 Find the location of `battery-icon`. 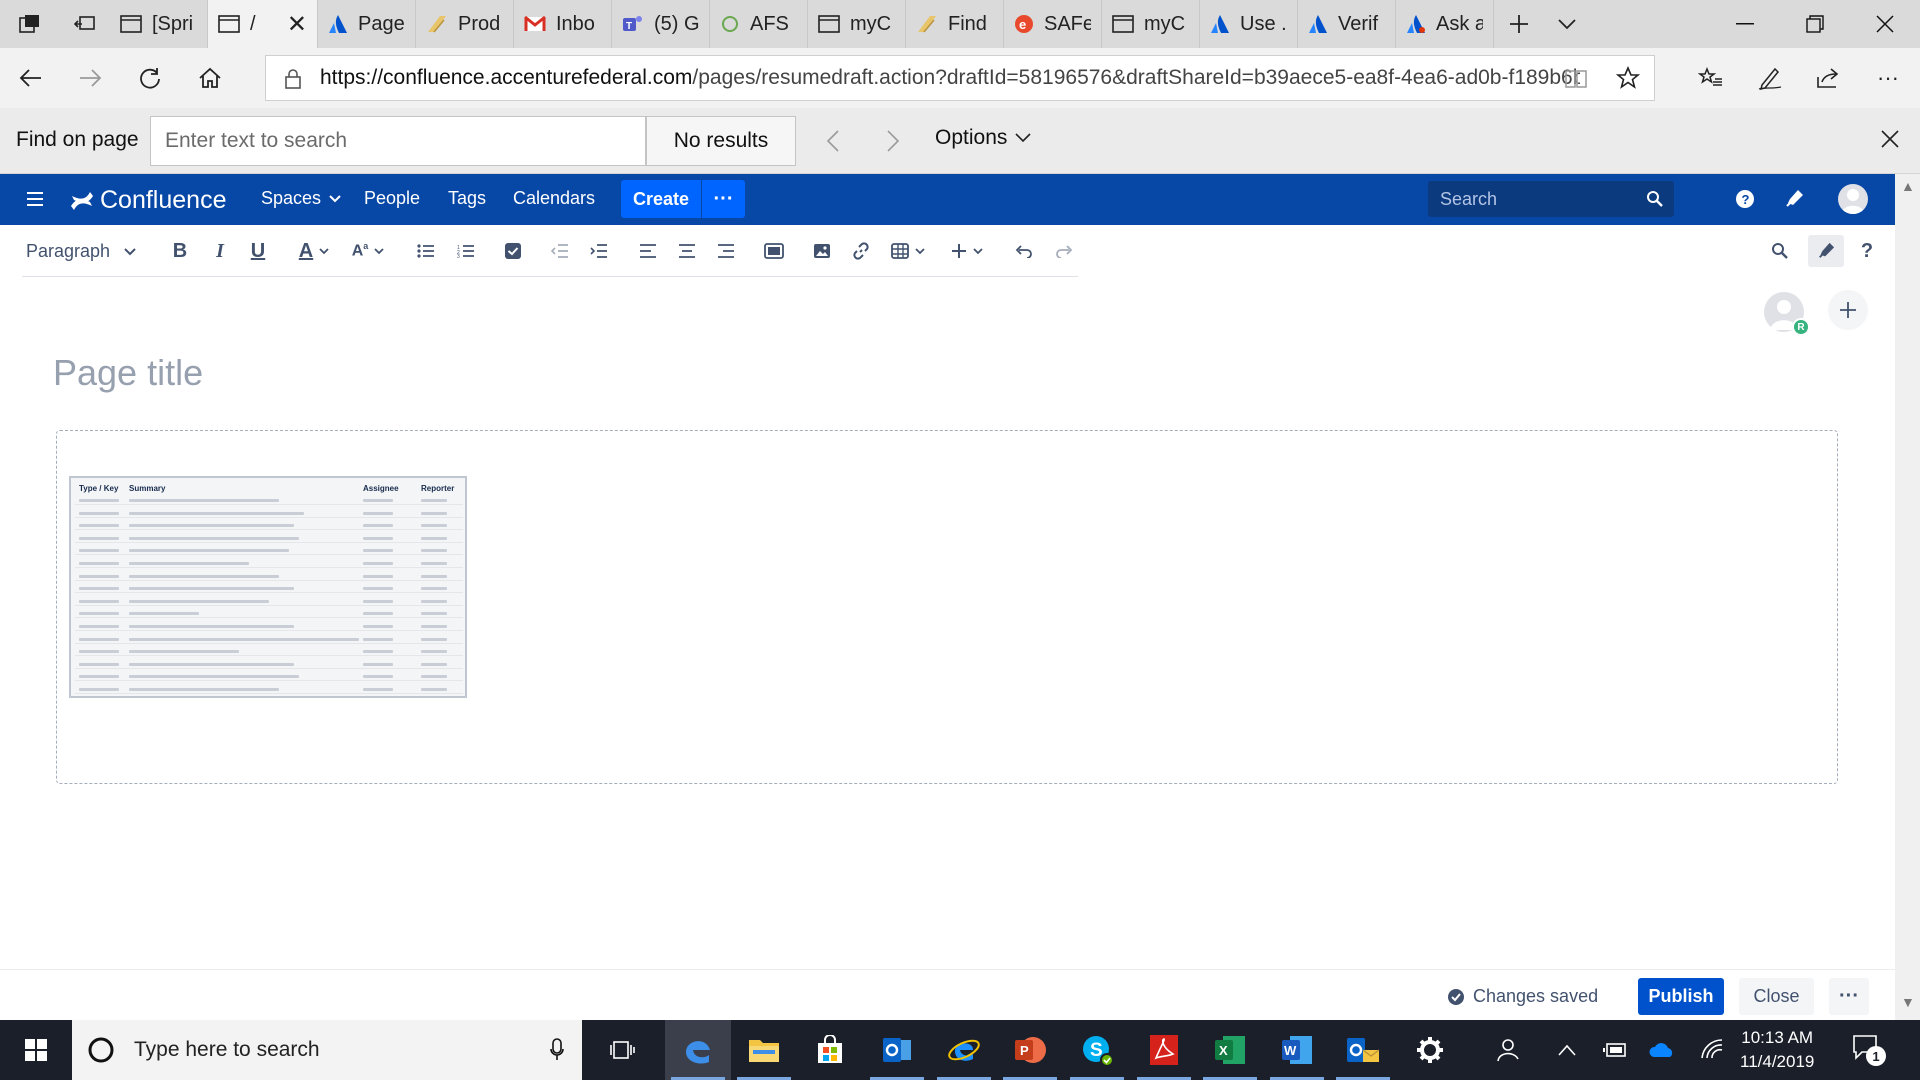

battery-icon is located at coordinates (1616, 1050).